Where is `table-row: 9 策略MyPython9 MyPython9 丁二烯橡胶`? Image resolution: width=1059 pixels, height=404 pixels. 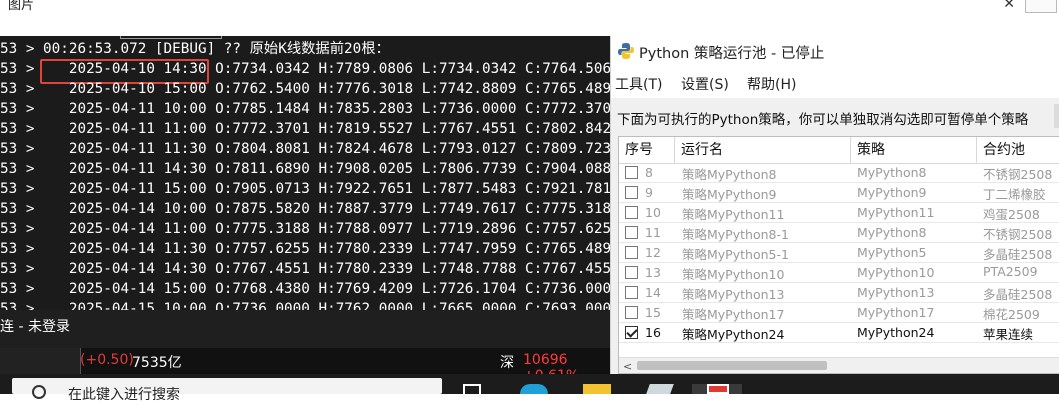 table-row: 9 策略MyPython9 MyPython9 丁二烯橡胶 is located at coordinates (839, 193).